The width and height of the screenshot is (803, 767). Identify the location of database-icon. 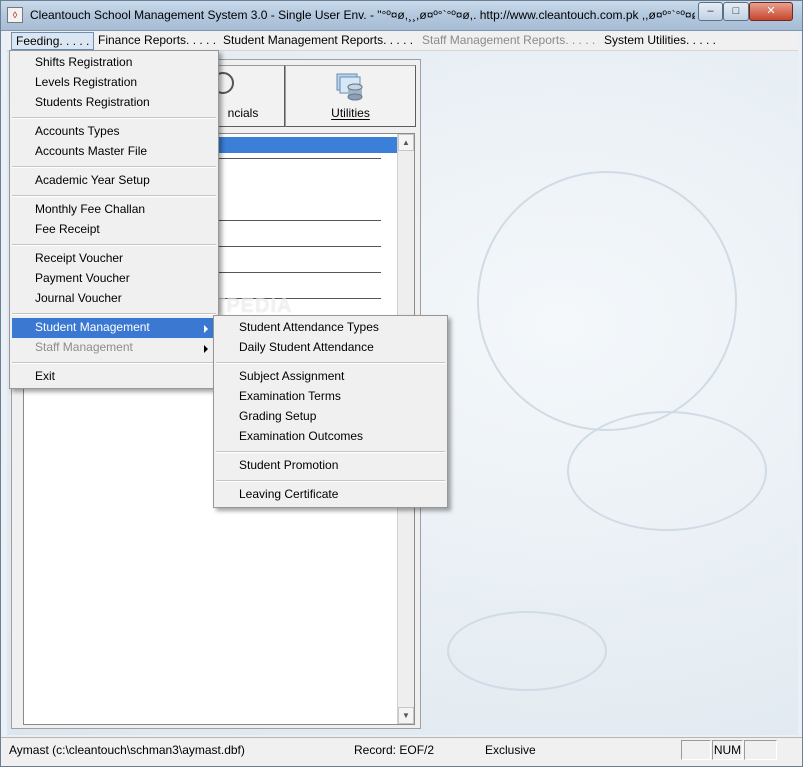
(349, 87).